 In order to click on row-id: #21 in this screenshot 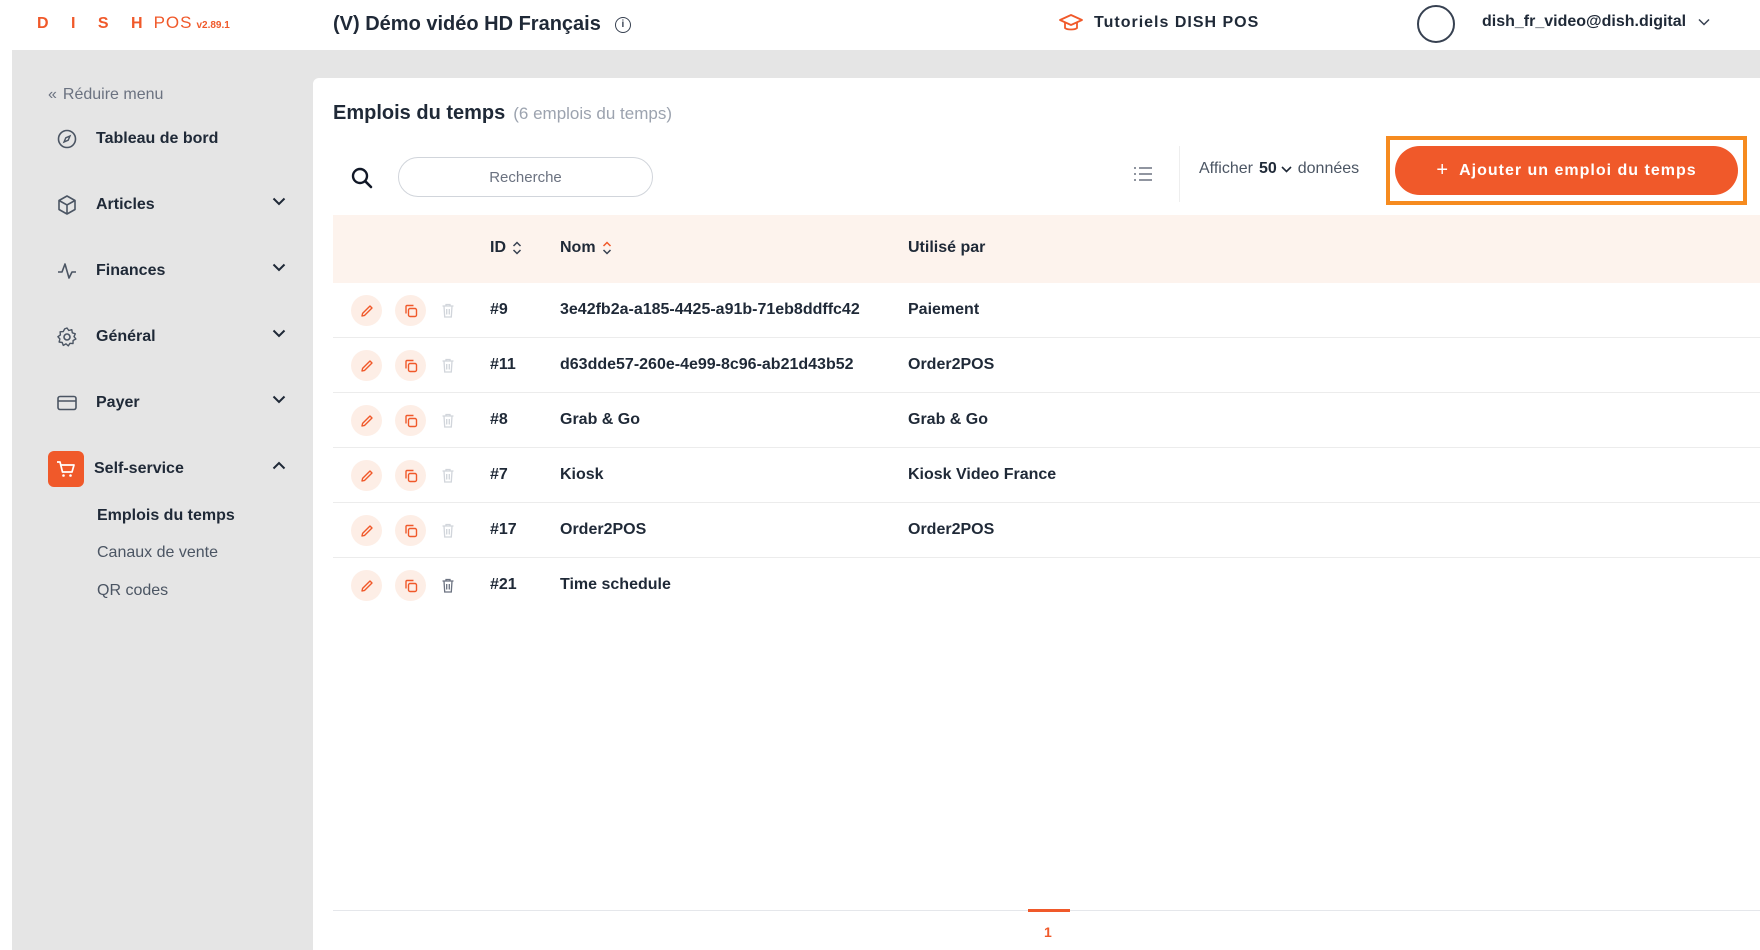, I will do `click(503, 584)`.